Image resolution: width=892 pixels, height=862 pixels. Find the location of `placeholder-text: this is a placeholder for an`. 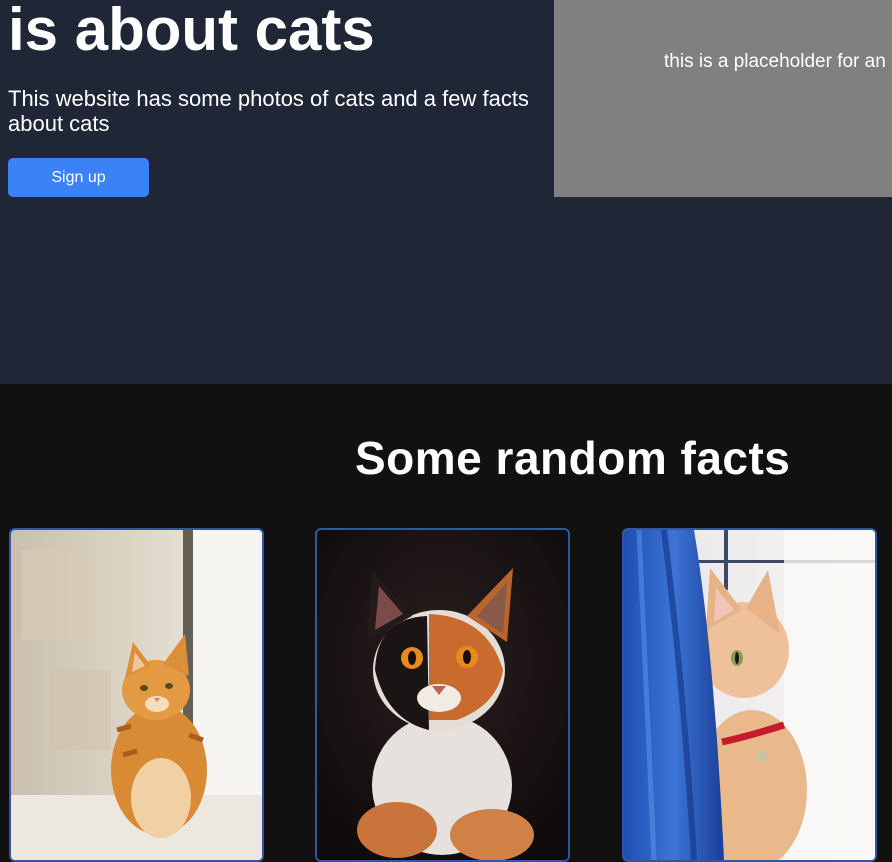

placeholder-text: this is a placeholder for an is located at coordinates (775, 61).